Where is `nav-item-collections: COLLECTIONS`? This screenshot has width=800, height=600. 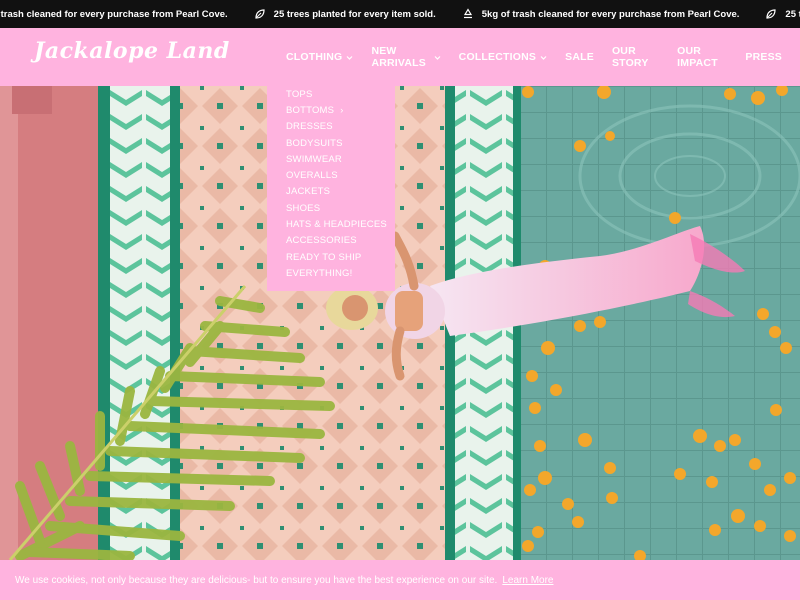
nav-item-collections: COLLECTIONS is located at coordinates (503, 57).